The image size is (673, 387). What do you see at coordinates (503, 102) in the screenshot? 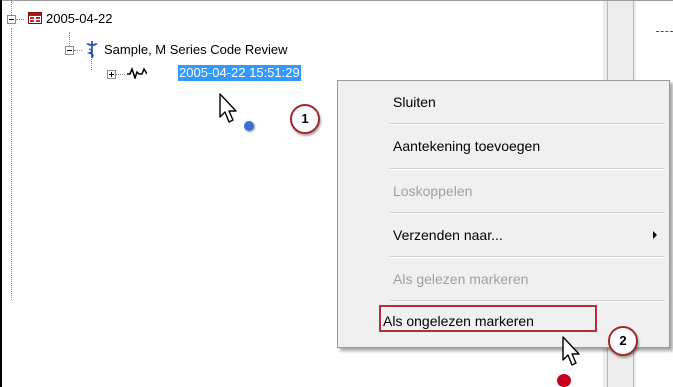
I see `menu-item-close: Sluiten` at bounding box center [503, 102].